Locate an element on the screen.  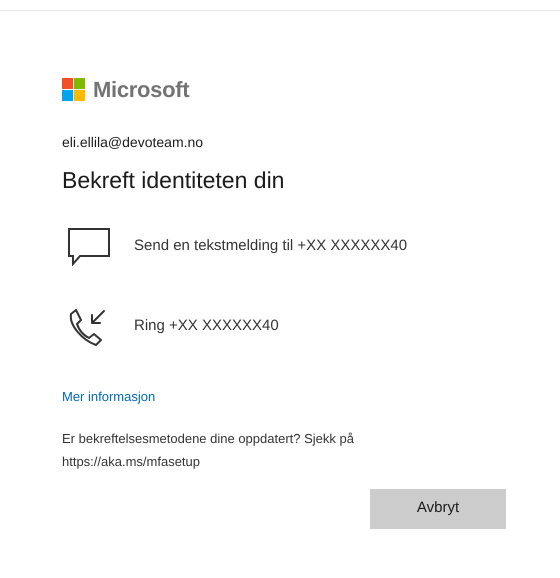
logo-icon is located at coordinates (73, 89).